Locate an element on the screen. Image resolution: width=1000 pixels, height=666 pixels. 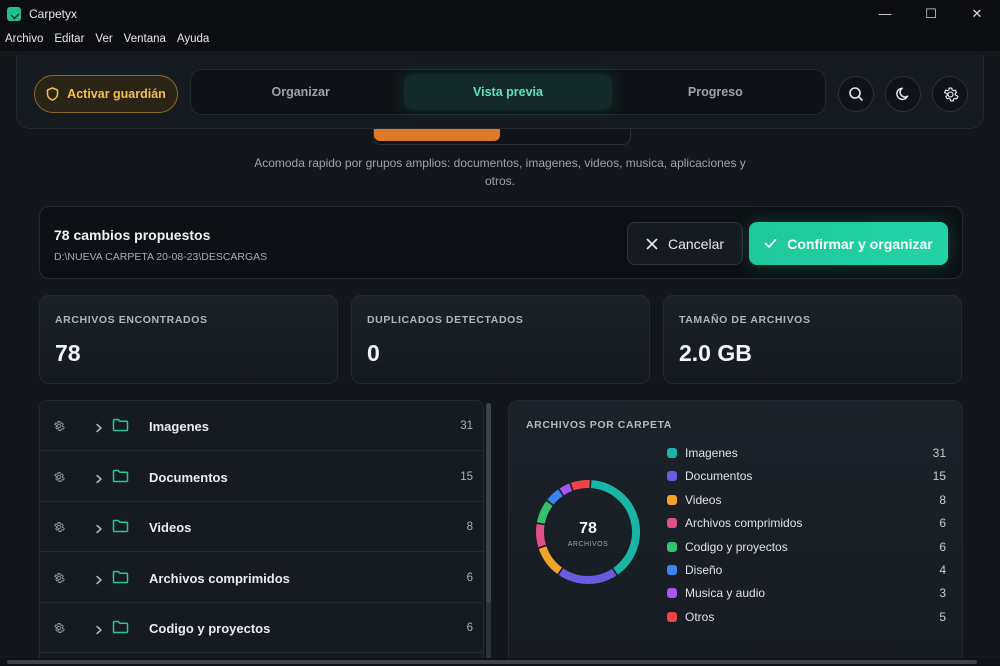
proposal-title: 78 cambios propuestos is located at coordinates (132, 235).